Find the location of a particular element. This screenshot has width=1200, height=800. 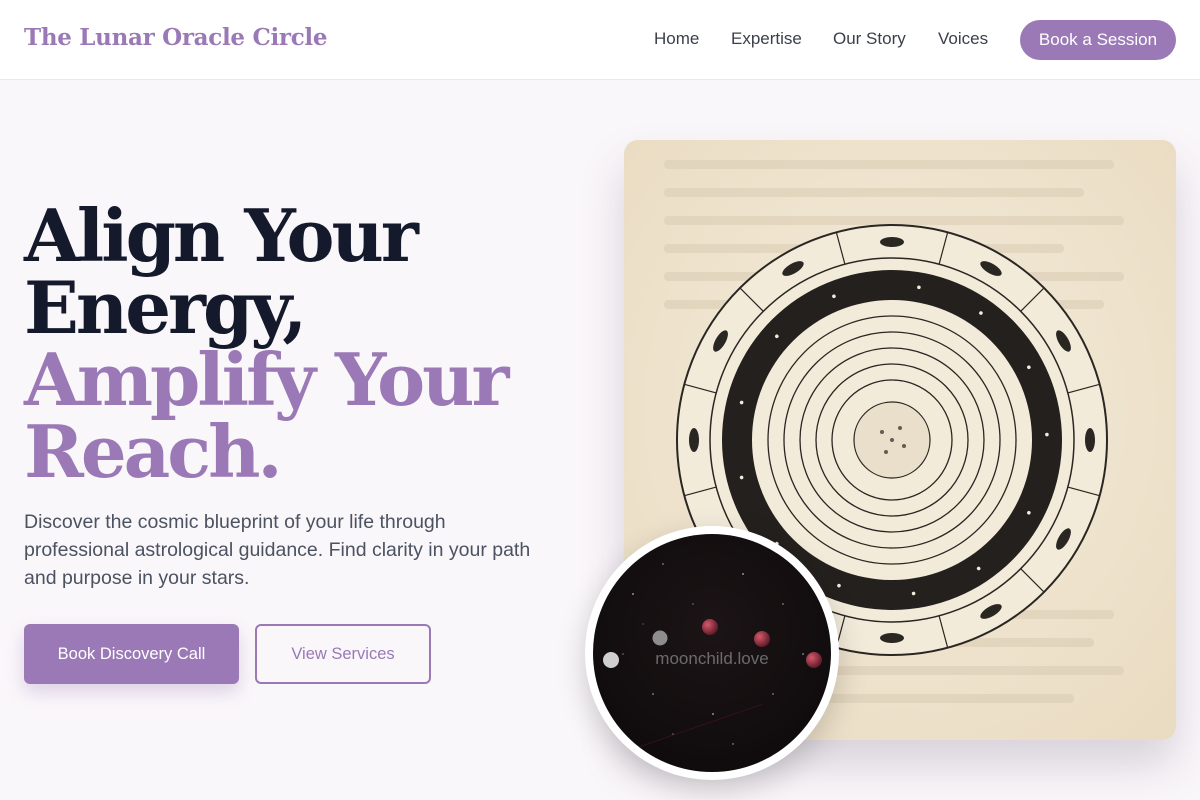

nav-link-our-story: Our Story is located at coordinates (869, 39).